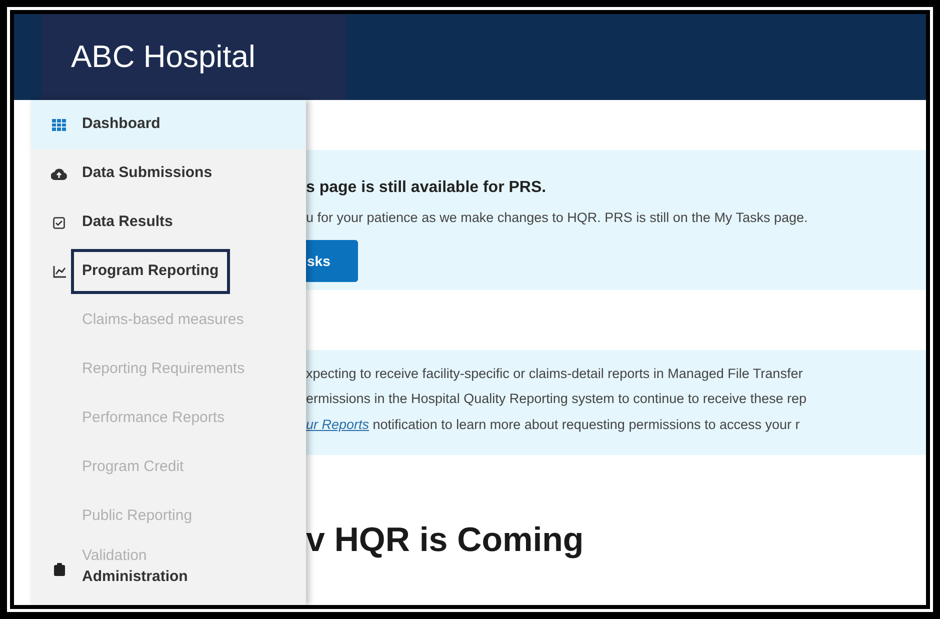 The width and height of the screenshot is (940, 619). What do you see at coordinates (59, 124) in the screenshot?
I see `grid-icon` at bounding box center [59, 124].